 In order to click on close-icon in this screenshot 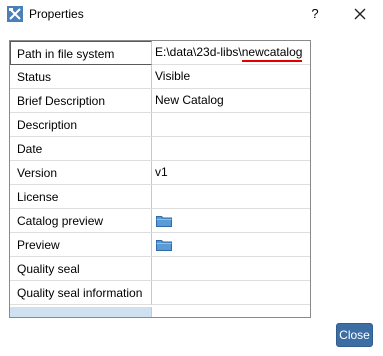, I will do `click(360, 14)`.